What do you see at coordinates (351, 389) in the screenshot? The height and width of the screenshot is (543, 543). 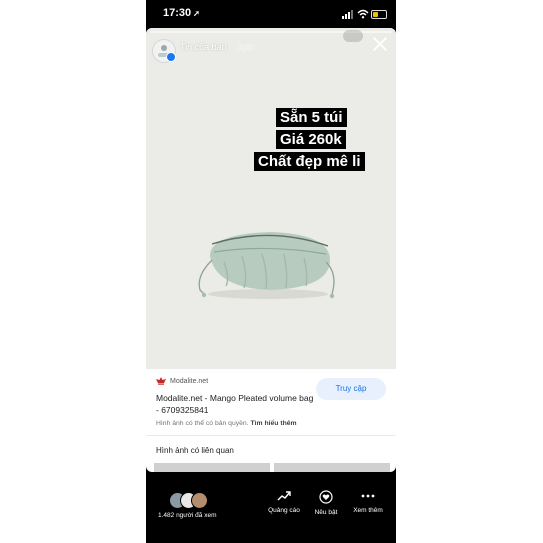 I see `visit-button: Truy cập` at bounding box center [351, 389].